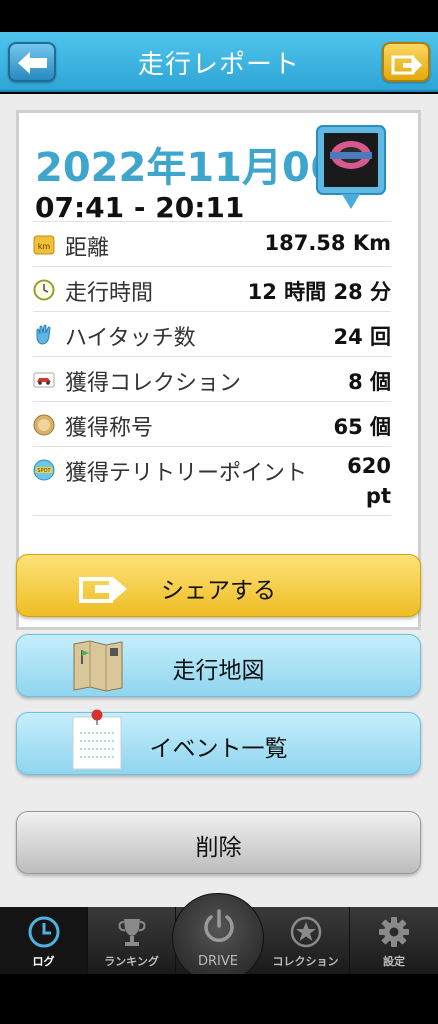 This screenshot has height=1024, width=438. I want to click on stat-value: 187.58 Km, so click(327, 243).